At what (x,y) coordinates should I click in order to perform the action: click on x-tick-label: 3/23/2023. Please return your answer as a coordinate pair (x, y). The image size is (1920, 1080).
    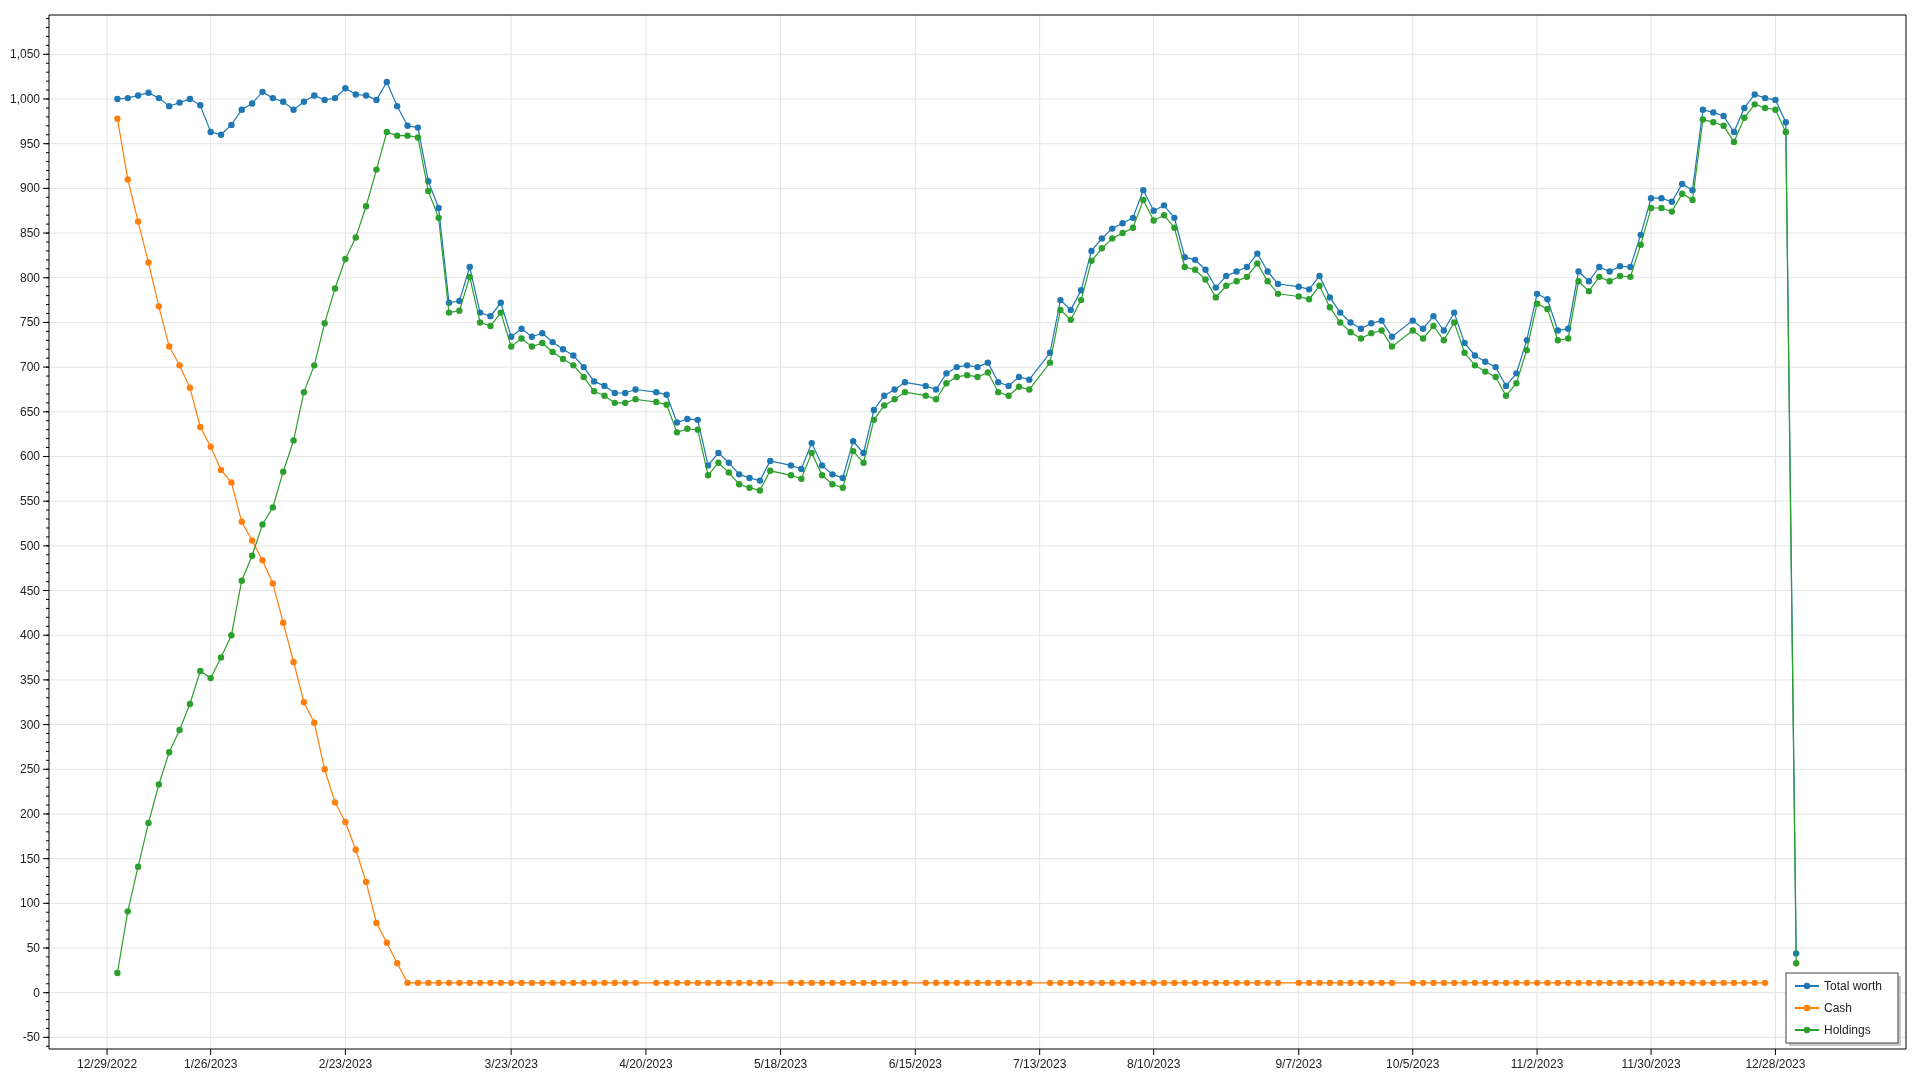
    Looking at the image, I should click on (511, 1064).